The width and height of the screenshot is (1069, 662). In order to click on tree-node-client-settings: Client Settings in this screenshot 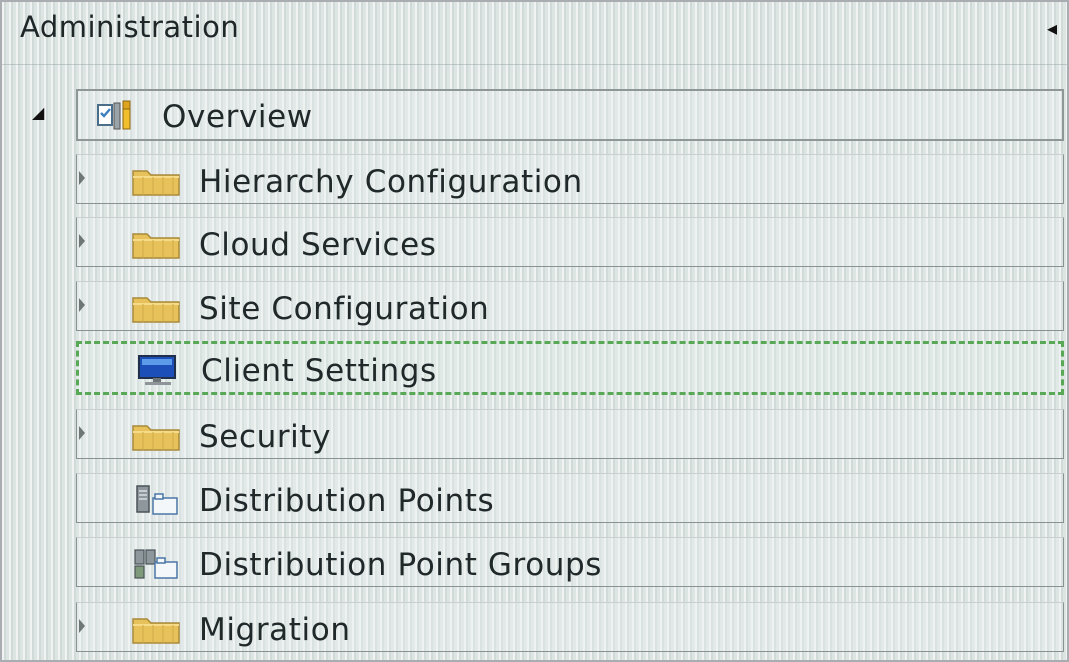, I will do `click(570, 368)`.